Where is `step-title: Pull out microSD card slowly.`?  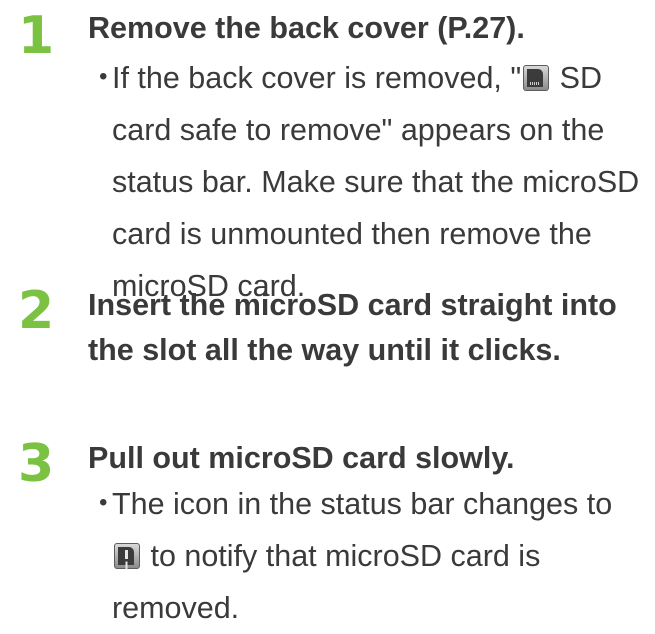 step-title: Pull out microSD card slowly. is located at coordinates (301, 458).